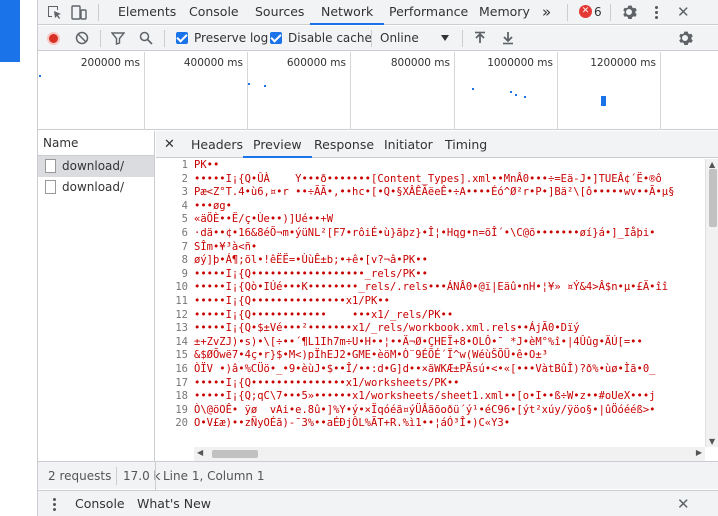 This screenshot has width=718, height=516. What do you see at coordinates (685, 38) in the screenshot?
I see `network-settings-icon` at bounding box center [685, 38].